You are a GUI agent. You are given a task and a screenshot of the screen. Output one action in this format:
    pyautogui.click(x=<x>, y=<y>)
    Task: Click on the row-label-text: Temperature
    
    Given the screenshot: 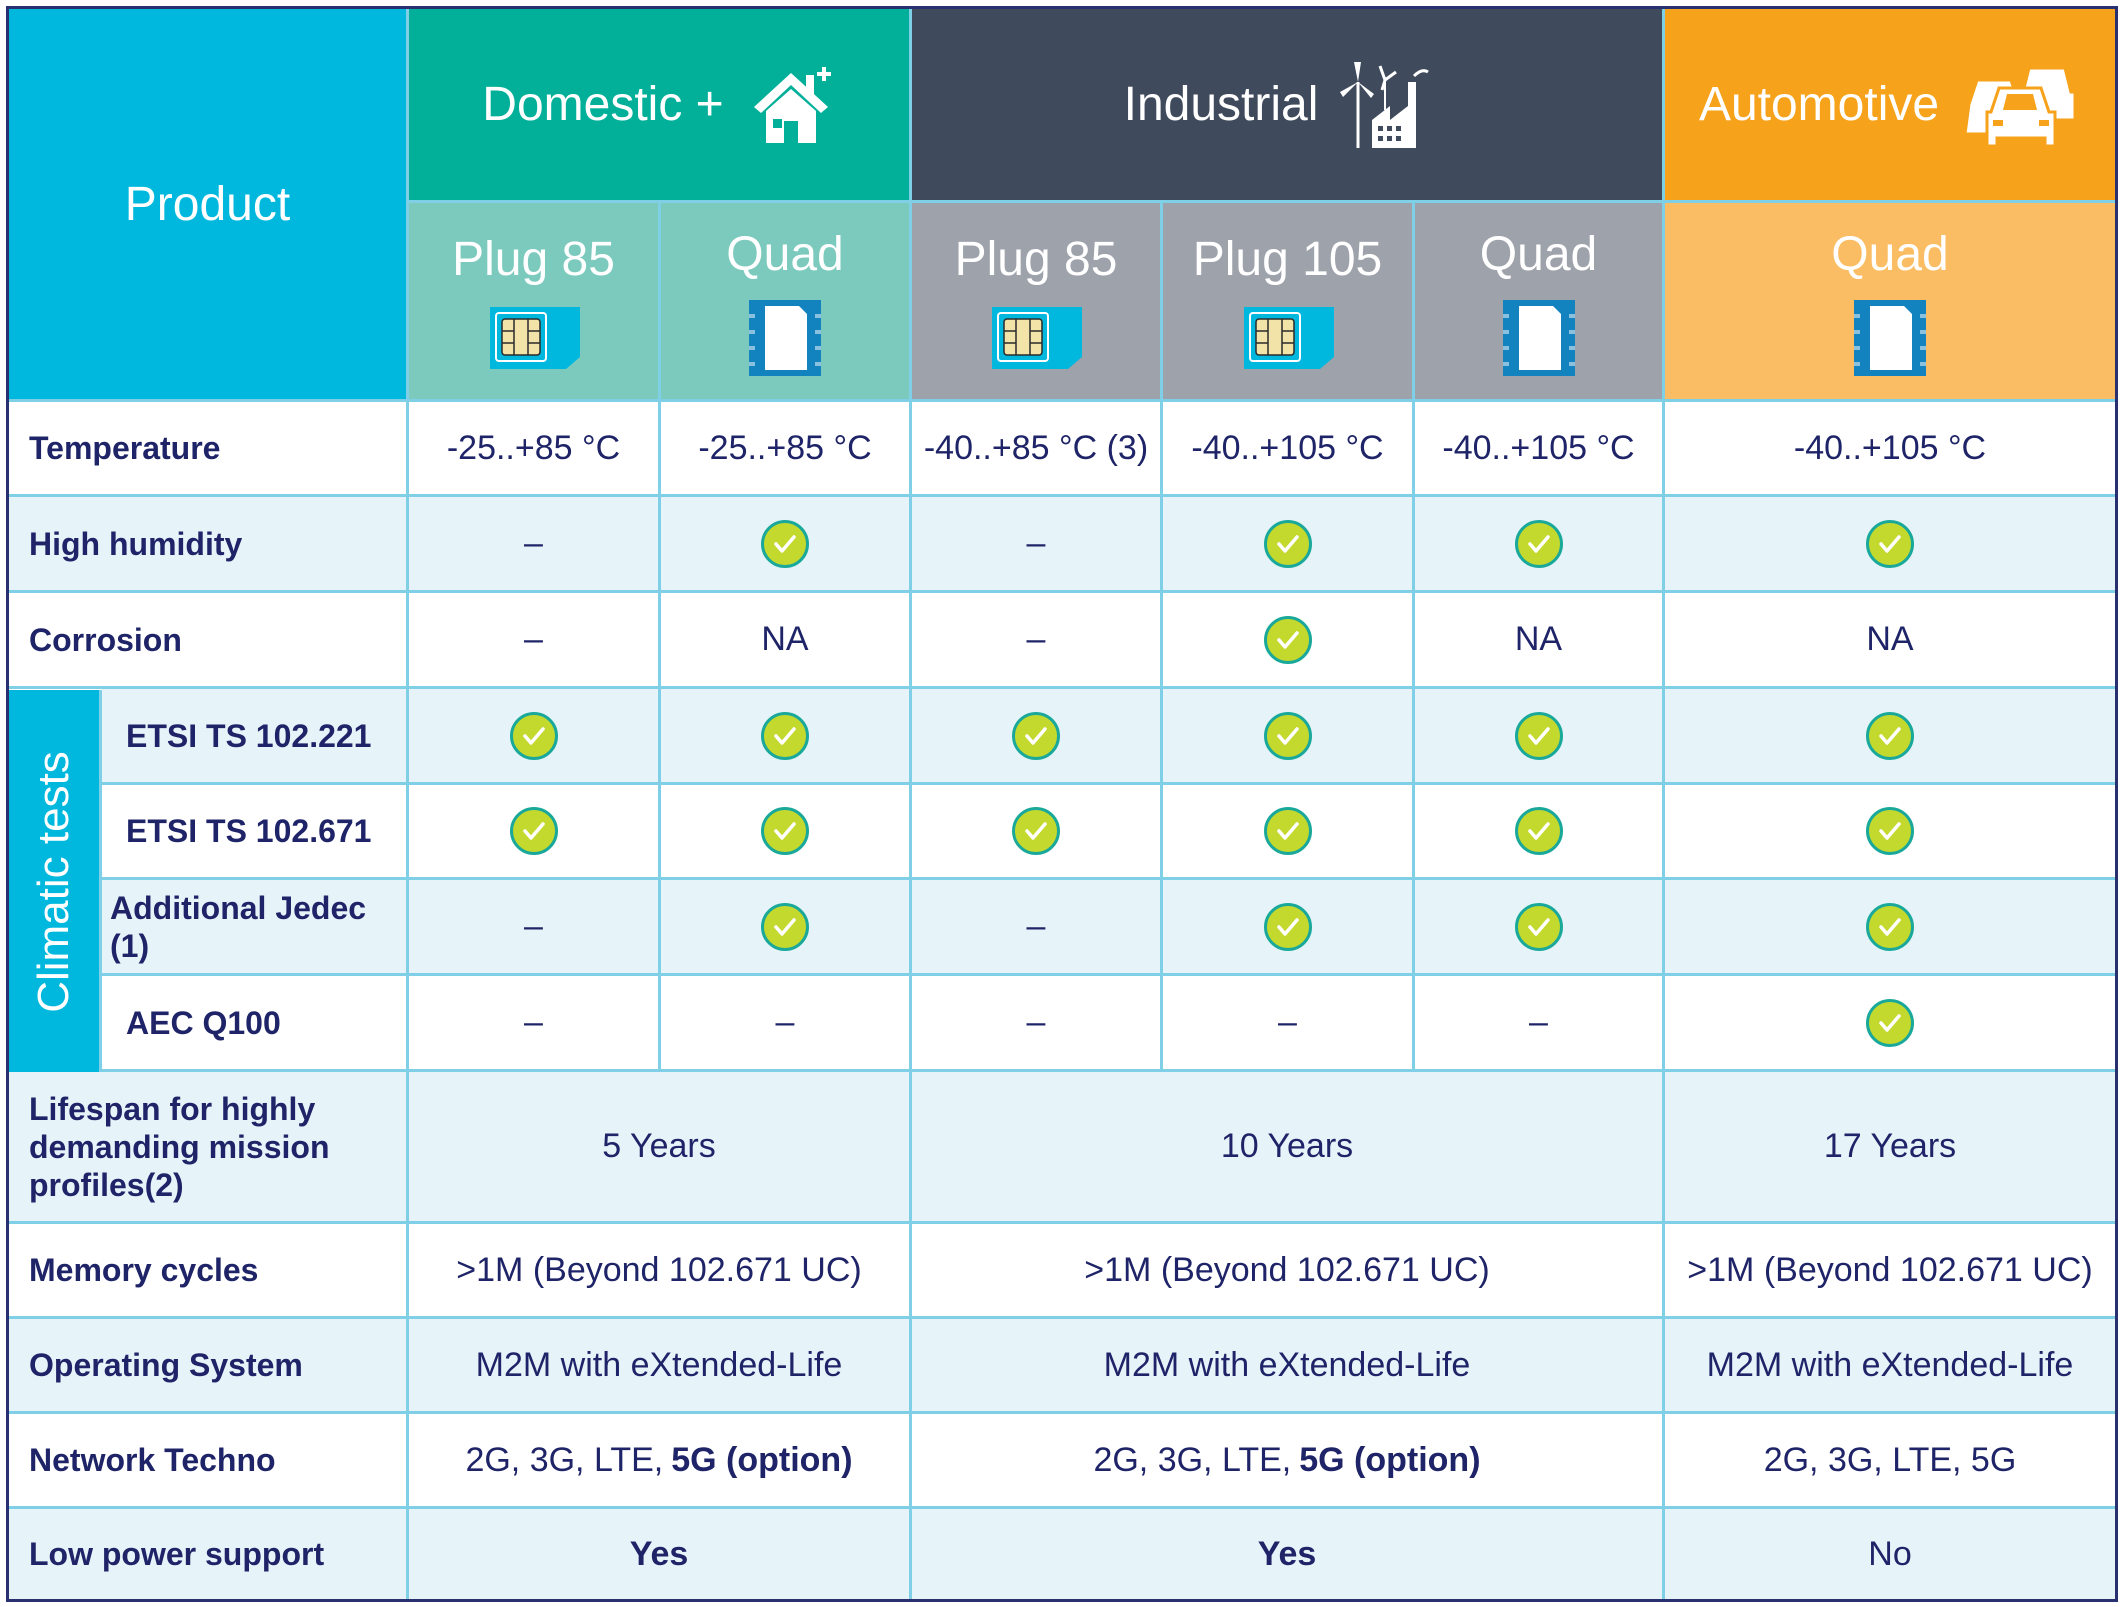 What is the action you would take?
    pyautogui.click(x=125, y=448)
    